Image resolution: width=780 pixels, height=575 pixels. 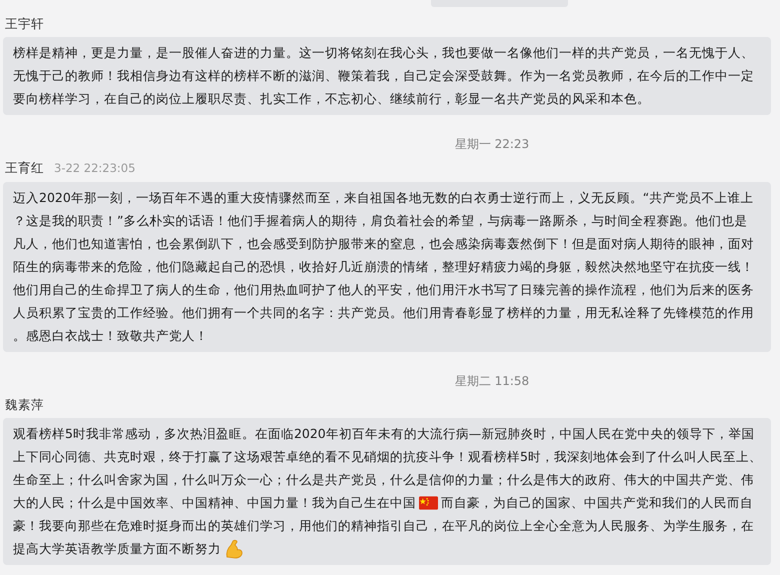 What do you see at coordinates (24, 23) in the screenshot?
I see `sender-name: 王宇轩` at bounding box center [24, 23].